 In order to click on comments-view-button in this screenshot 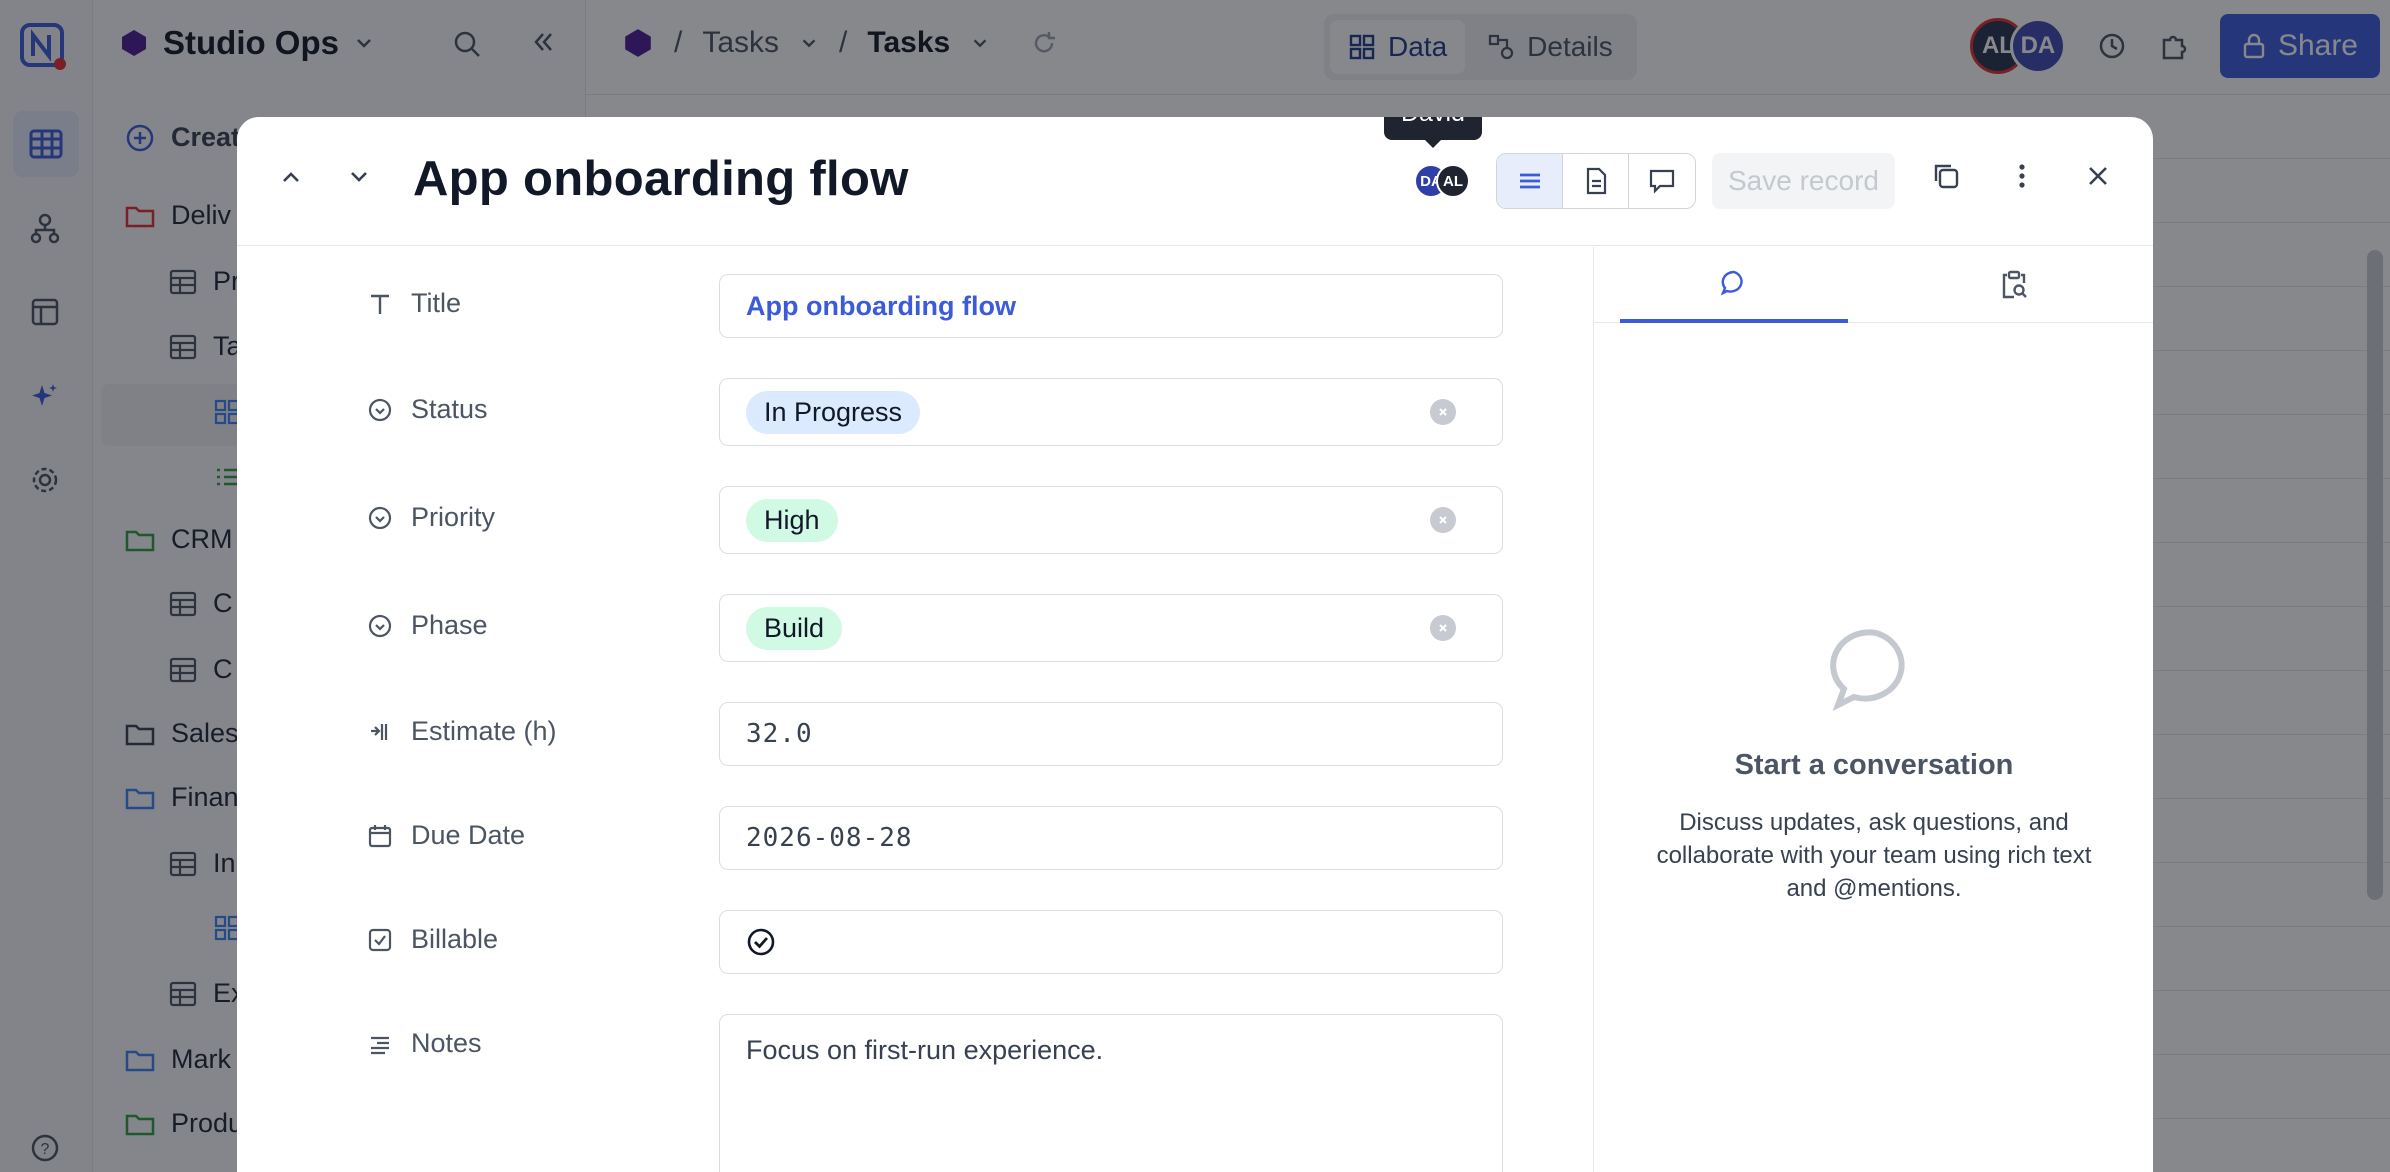, I will do `click(1662, 181)`.